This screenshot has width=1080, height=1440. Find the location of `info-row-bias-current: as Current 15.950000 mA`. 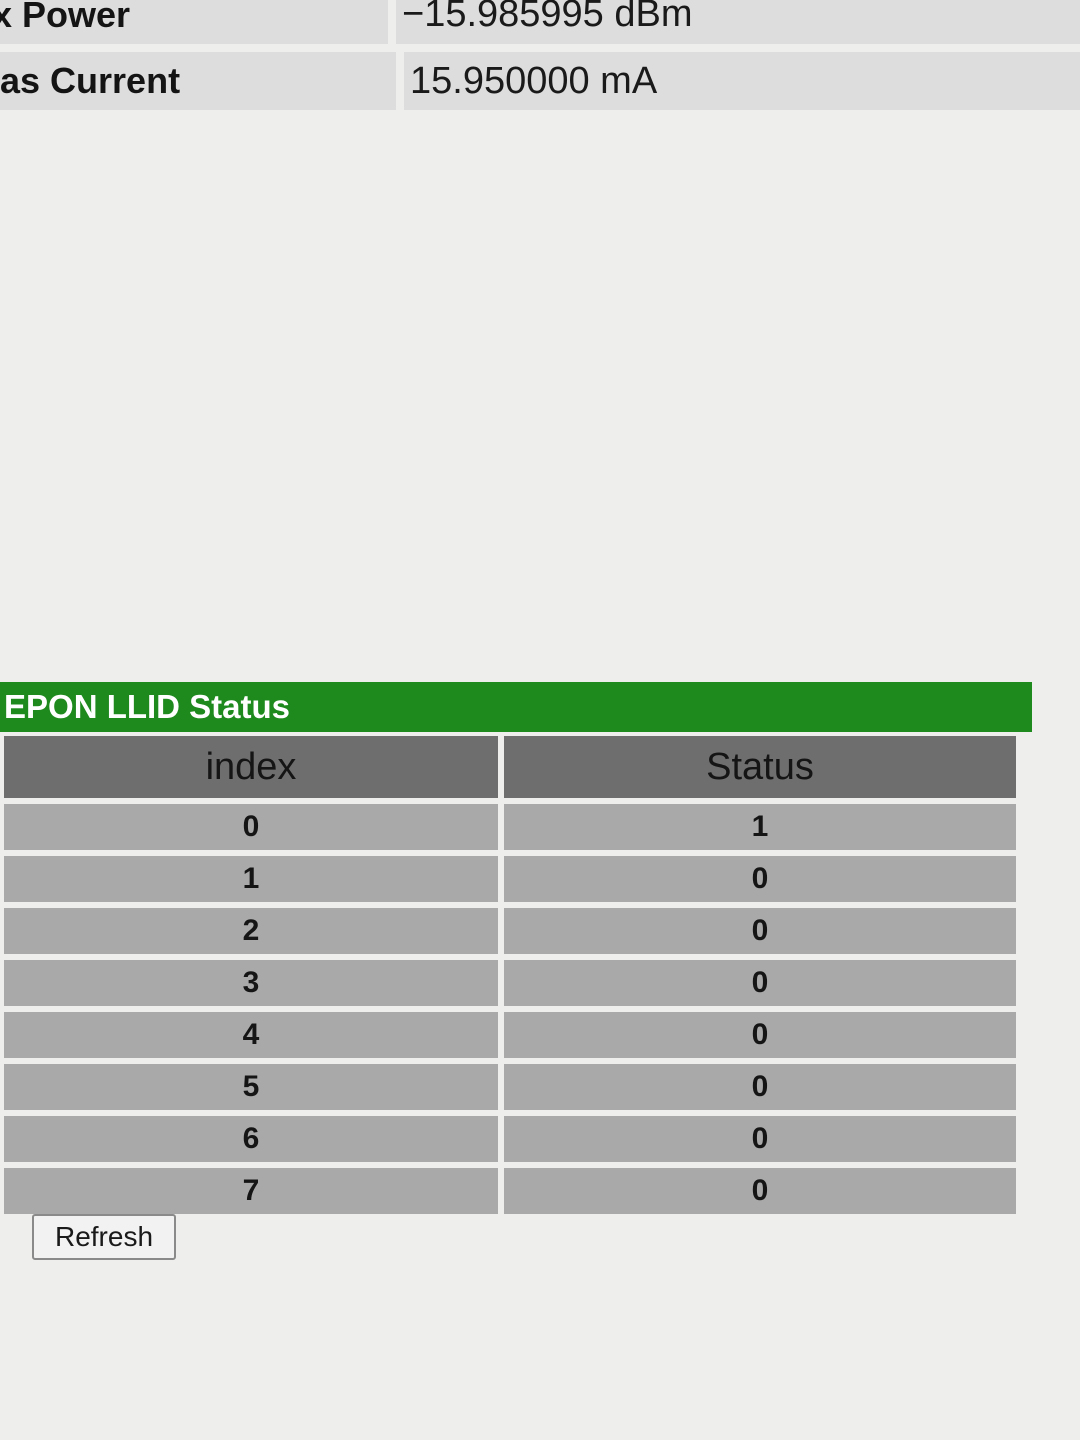

info-row-bias-current: as Current 15.950000 mA is located at coordinates (540, 81).